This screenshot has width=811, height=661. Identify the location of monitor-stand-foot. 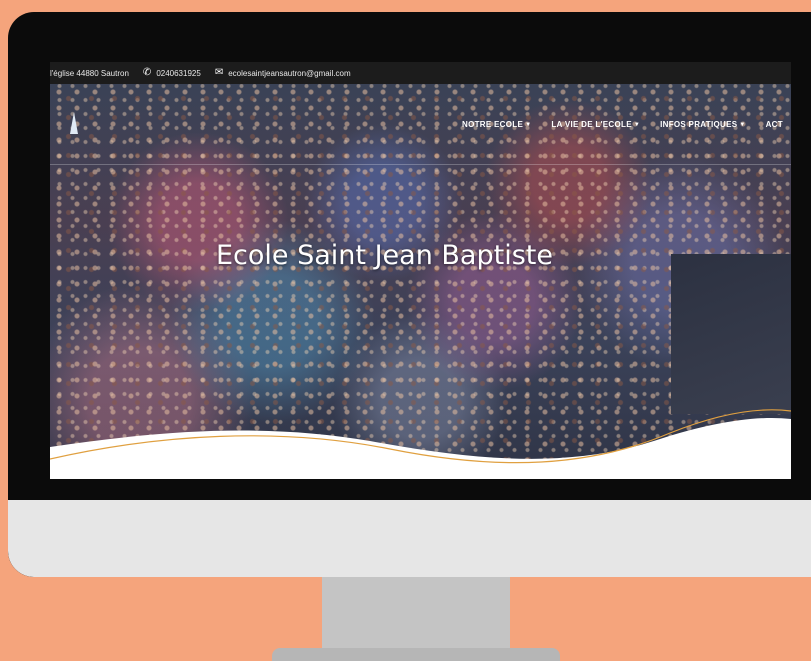
(416, 654).